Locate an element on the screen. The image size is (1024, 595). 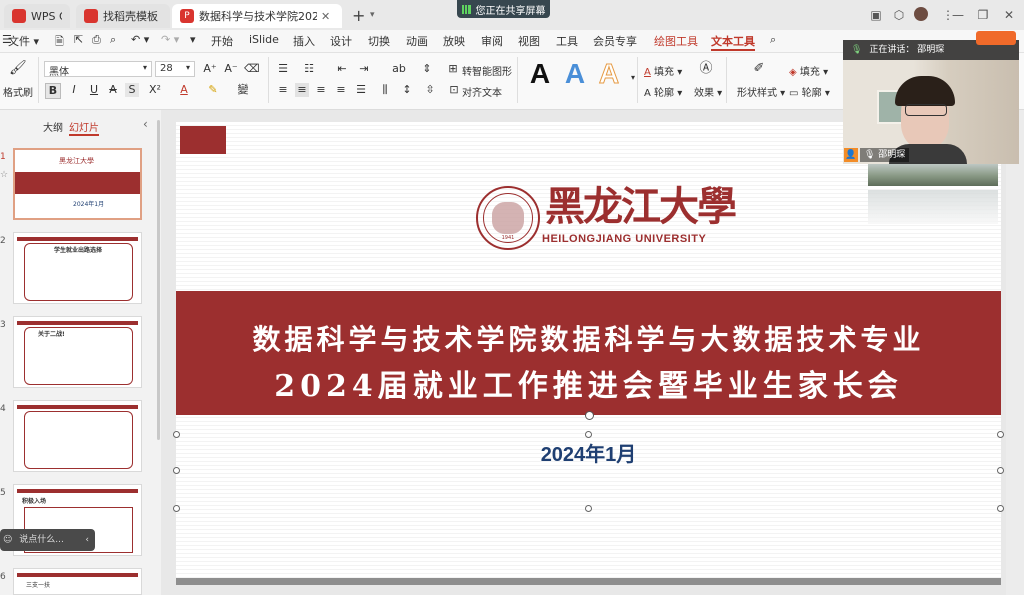
text-fill-button: A 填充 ▾ is located at coordinates (663, 70).